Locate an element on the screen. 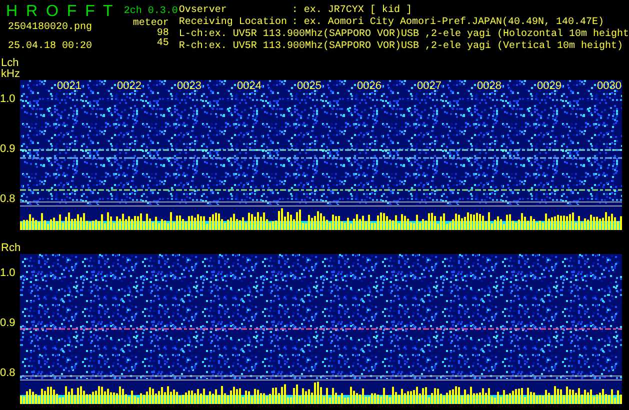  version-label: 2ch 0.3.0 is located at coordinates (151, 11).